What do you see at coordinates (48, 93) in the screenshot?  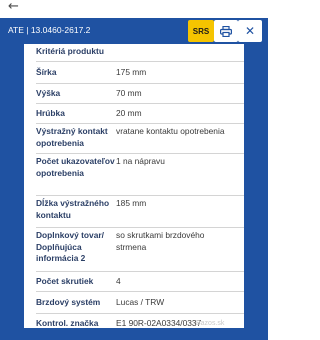 I see `row-label: Výška` at bounding box center [48, 93].